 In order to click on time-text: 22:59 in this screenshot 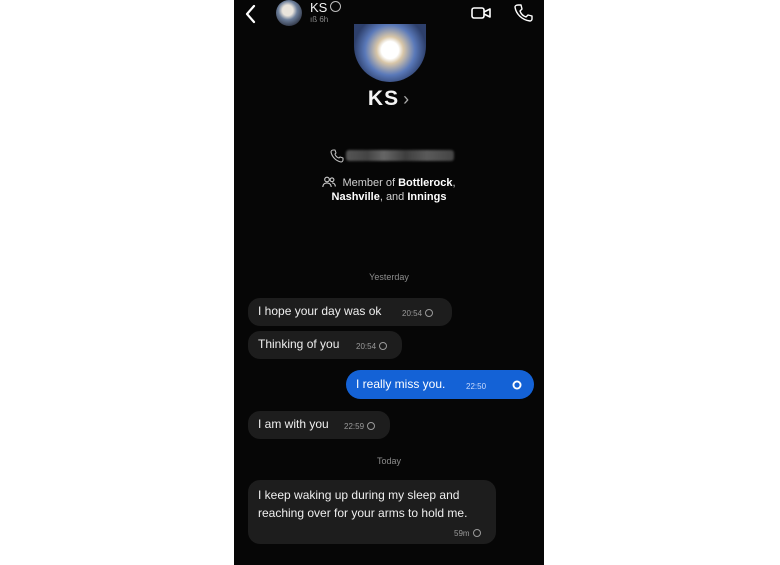, I will do `click(354, 426)`.